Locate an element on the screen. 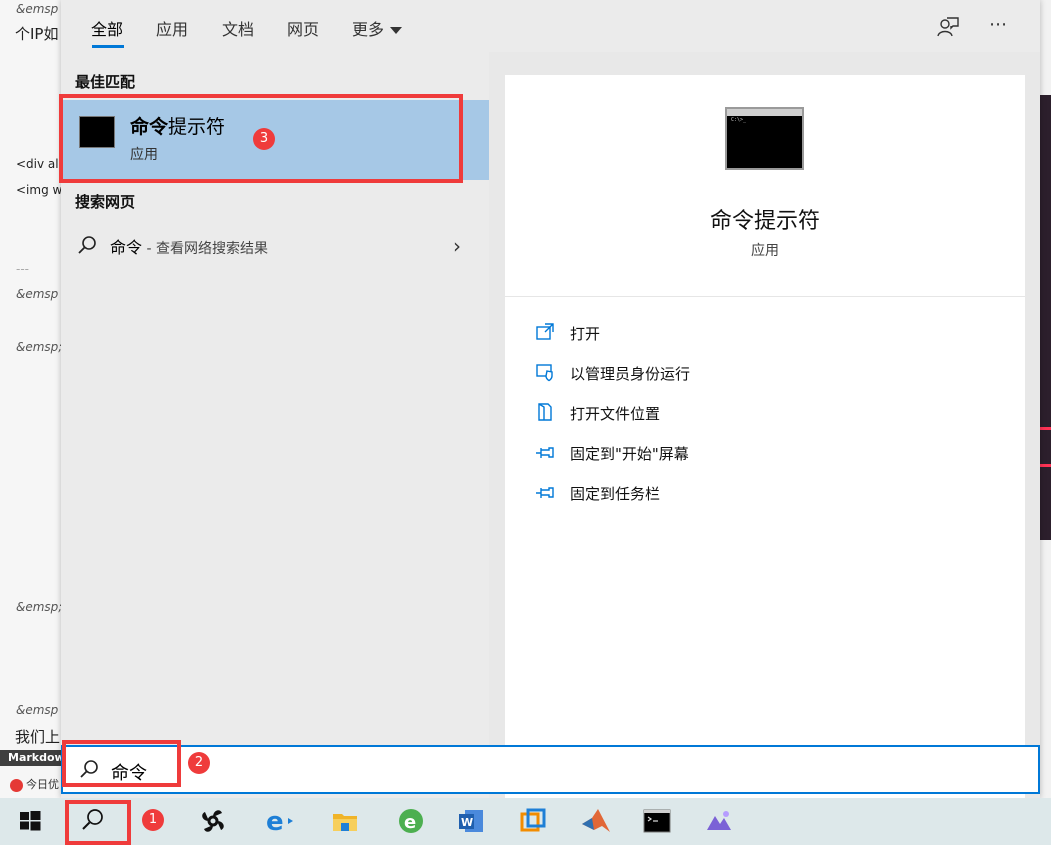 This screenshot has width=1051, height=845. taskbar-app-file-explorer is located at coordinates (344, 821).